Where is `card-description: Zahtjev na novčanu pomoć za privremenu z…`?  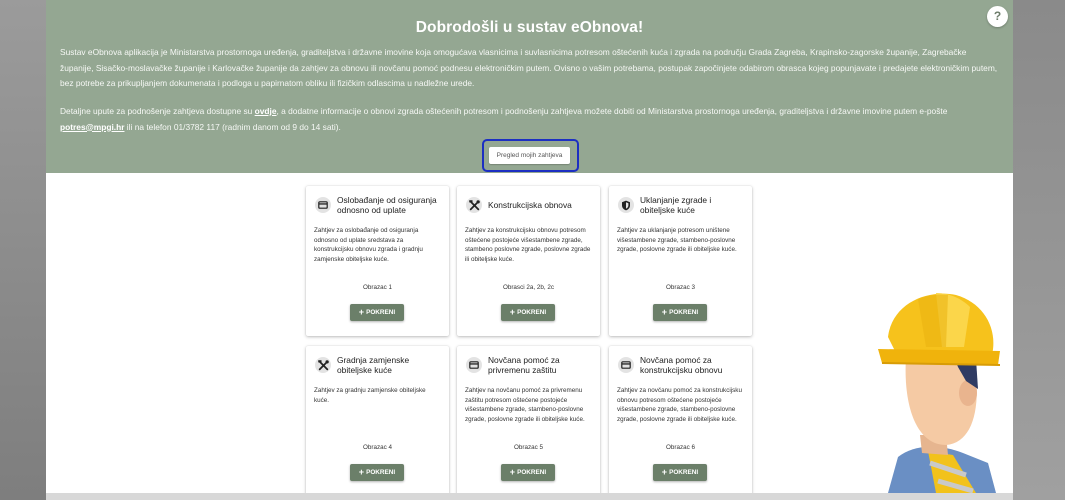 card-description: Zahtjev na novčanu pomoć za privremenu z… is located at coordinates (525, 405).